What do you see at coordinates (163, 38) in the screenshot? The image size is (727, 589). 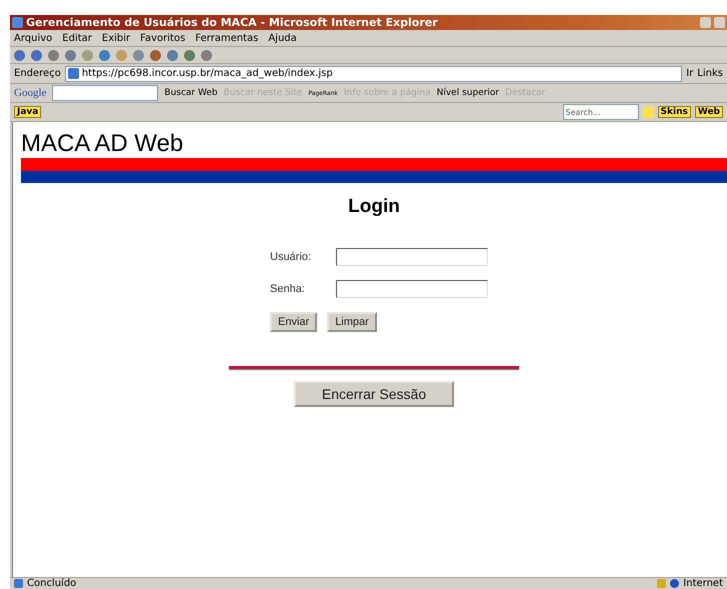 I see `menu-item: Favoritos` at bounding box center [163, 38].